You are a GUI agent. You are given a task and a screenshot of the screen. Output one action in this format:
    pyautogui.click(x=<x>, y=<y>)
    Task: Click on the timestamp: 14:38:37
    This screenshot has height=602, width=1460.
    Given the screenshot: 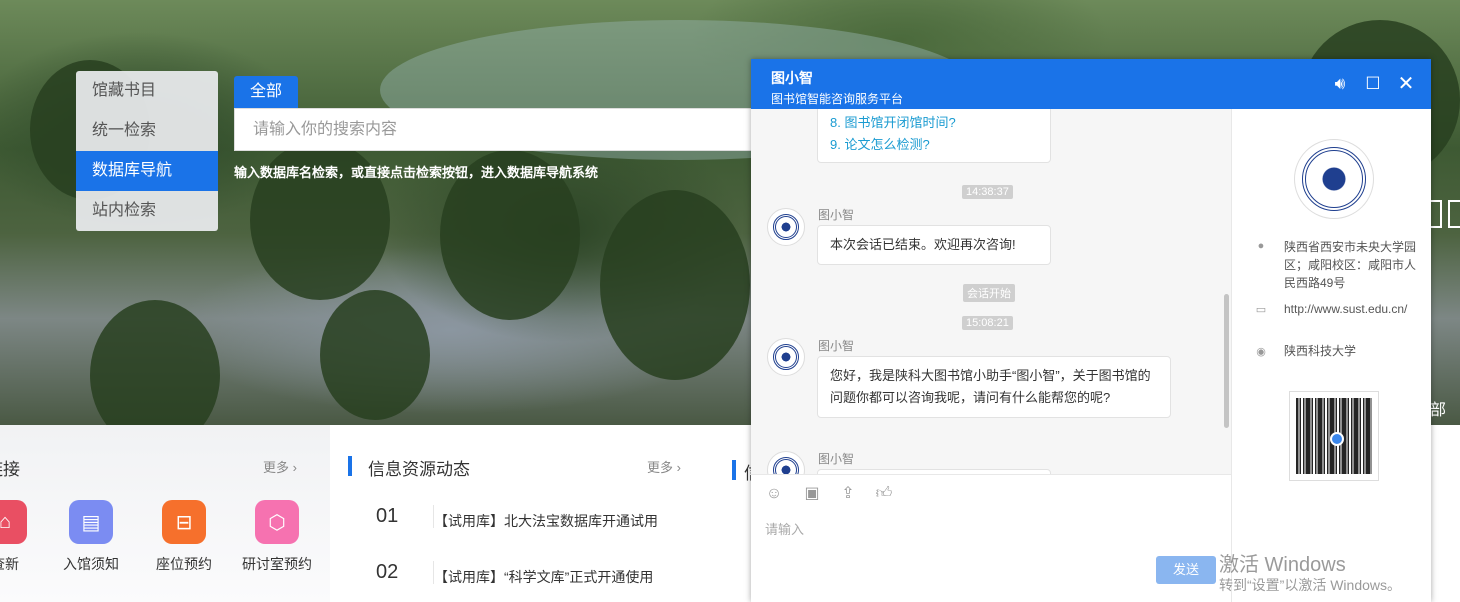 What is the action you would take?
    pyautogui.click(x=987, y=192)
    